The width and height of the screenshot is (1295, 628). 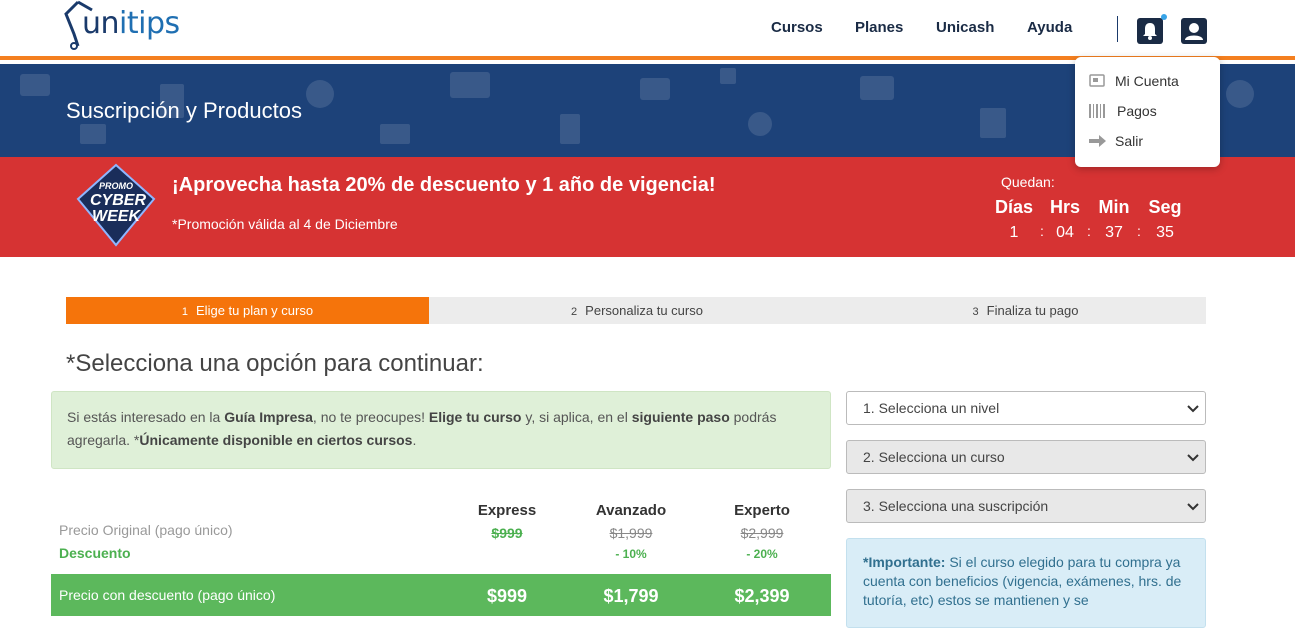 What do you see at coordinates (1164, 17) in the screenshot?
I see `notification-dot` at bounding box center [1164, 17].